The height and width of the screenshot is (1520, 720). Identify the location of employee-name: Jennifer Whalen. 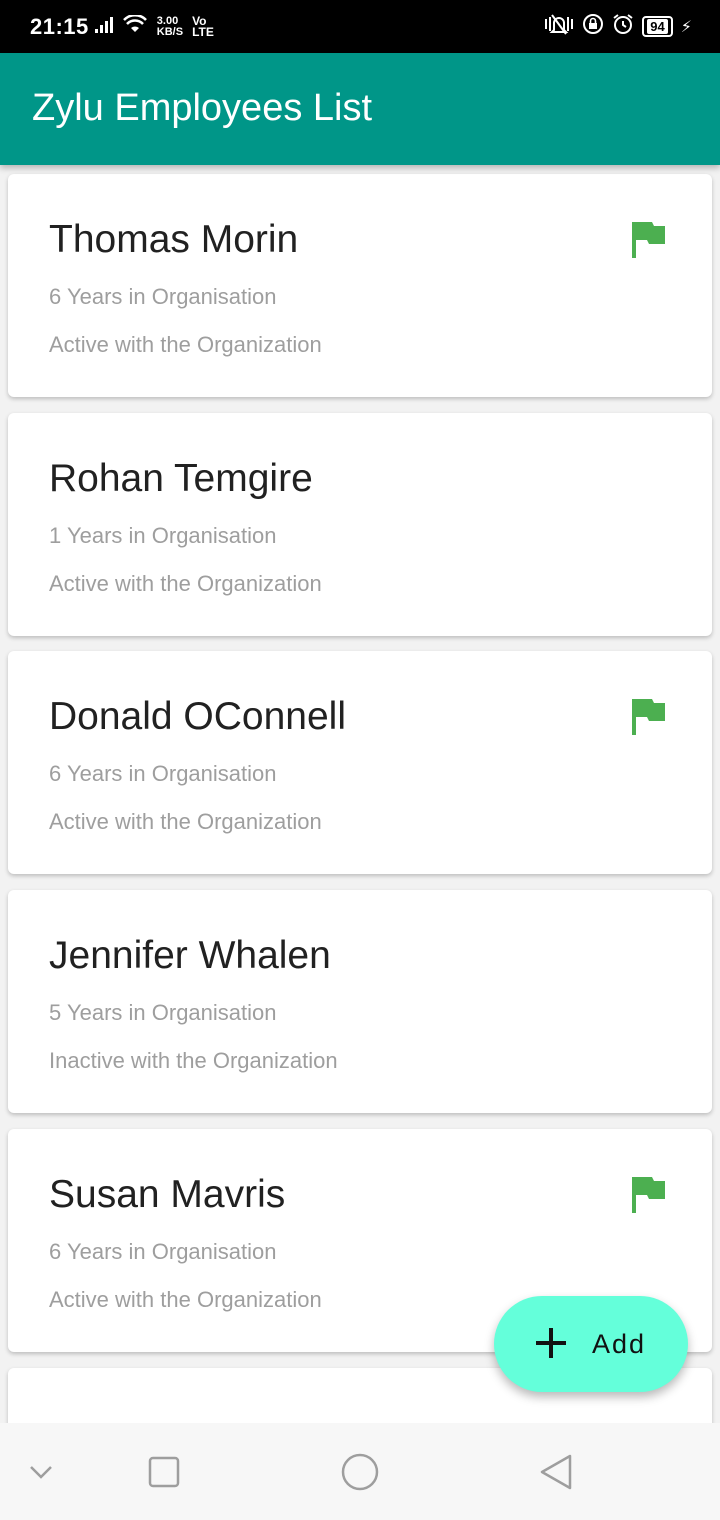
(190, 955).